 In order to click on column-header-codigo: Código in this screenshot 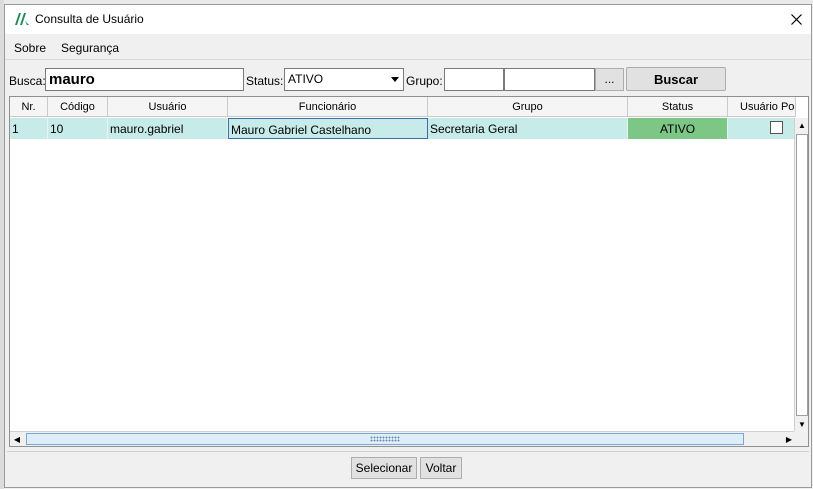, I will do `click(78, 107)`.